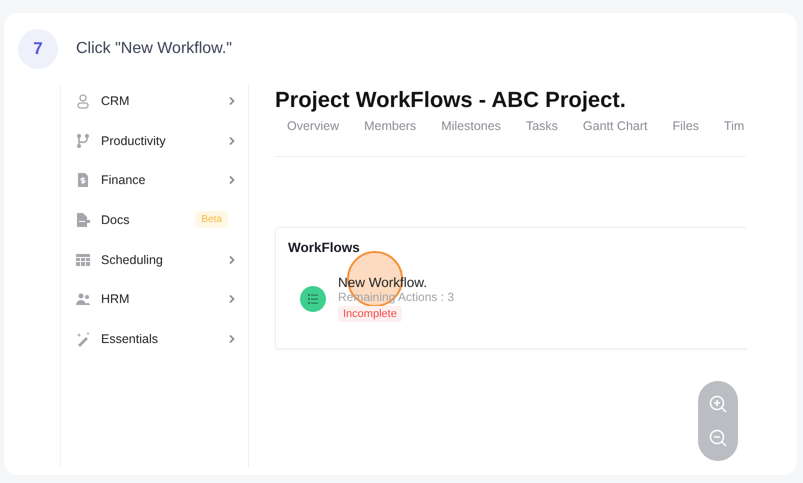 The width and height of the screenshot is (803, 483). Describe the element at coordinates (154, 220) in the screenshot. I see `sidebar-item: Docs Beta` at that location.